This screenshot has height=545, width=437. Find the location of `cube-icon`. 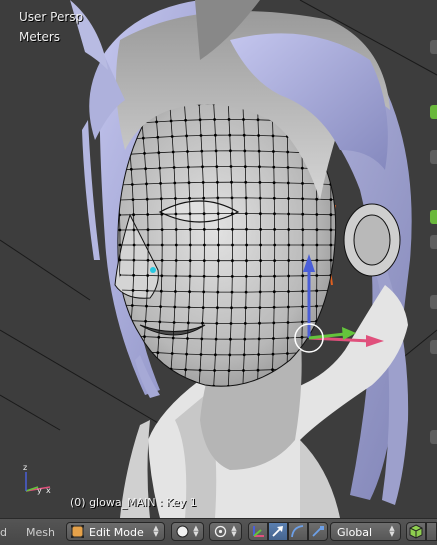

cube-icon is located at coordinates (416, 531).